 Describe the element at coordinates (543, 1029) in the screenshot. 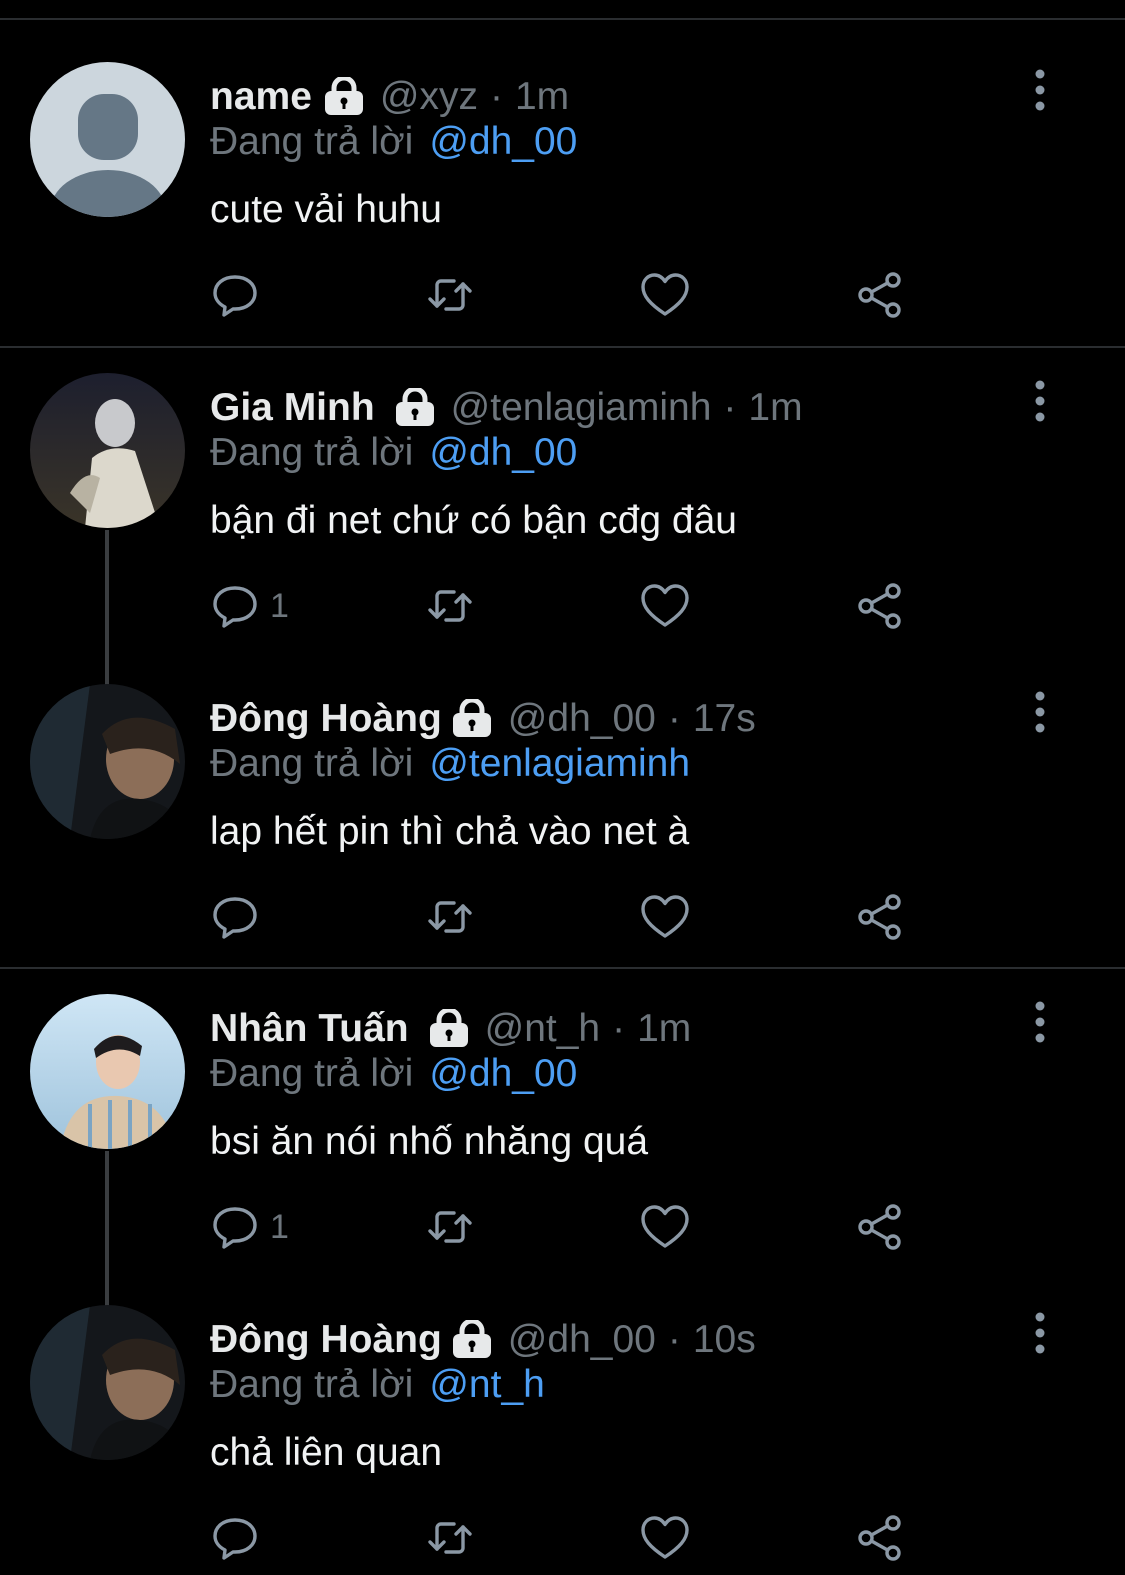

I see `handle: @nt_h` at that location.